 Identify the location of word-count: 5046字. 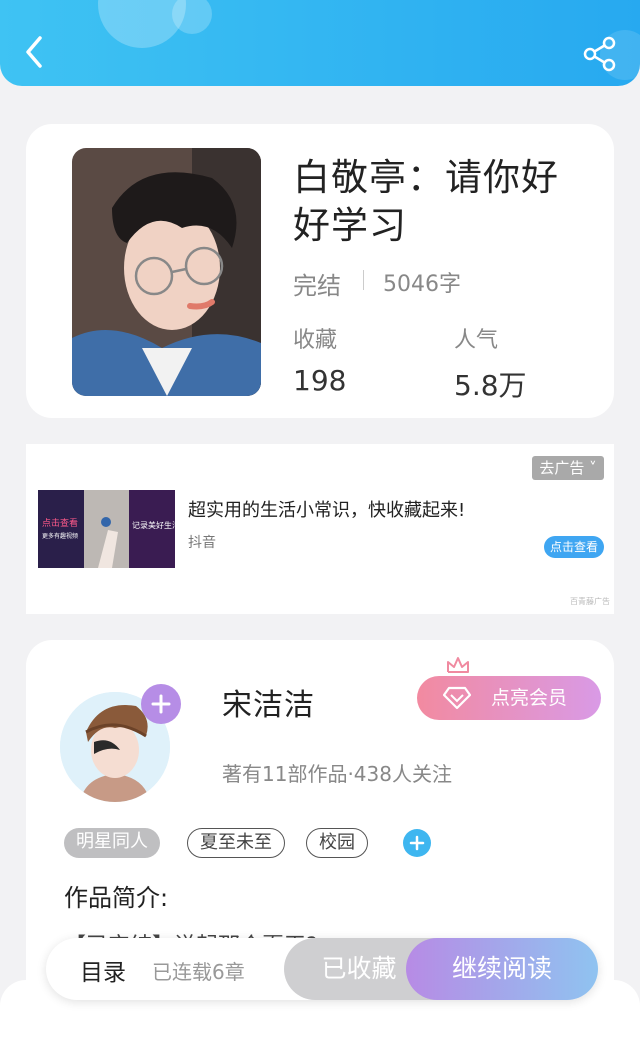
(422, 284).